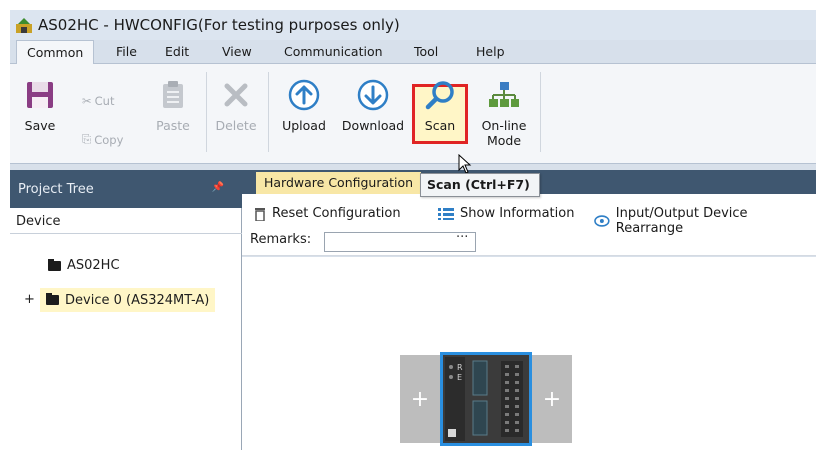  I want to click on tab-help: Help, so click(490, 51).